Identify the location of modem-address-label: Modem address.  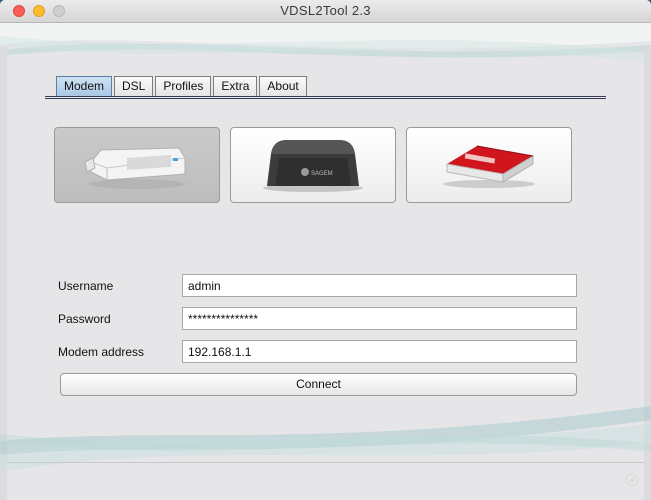
(101, 352).